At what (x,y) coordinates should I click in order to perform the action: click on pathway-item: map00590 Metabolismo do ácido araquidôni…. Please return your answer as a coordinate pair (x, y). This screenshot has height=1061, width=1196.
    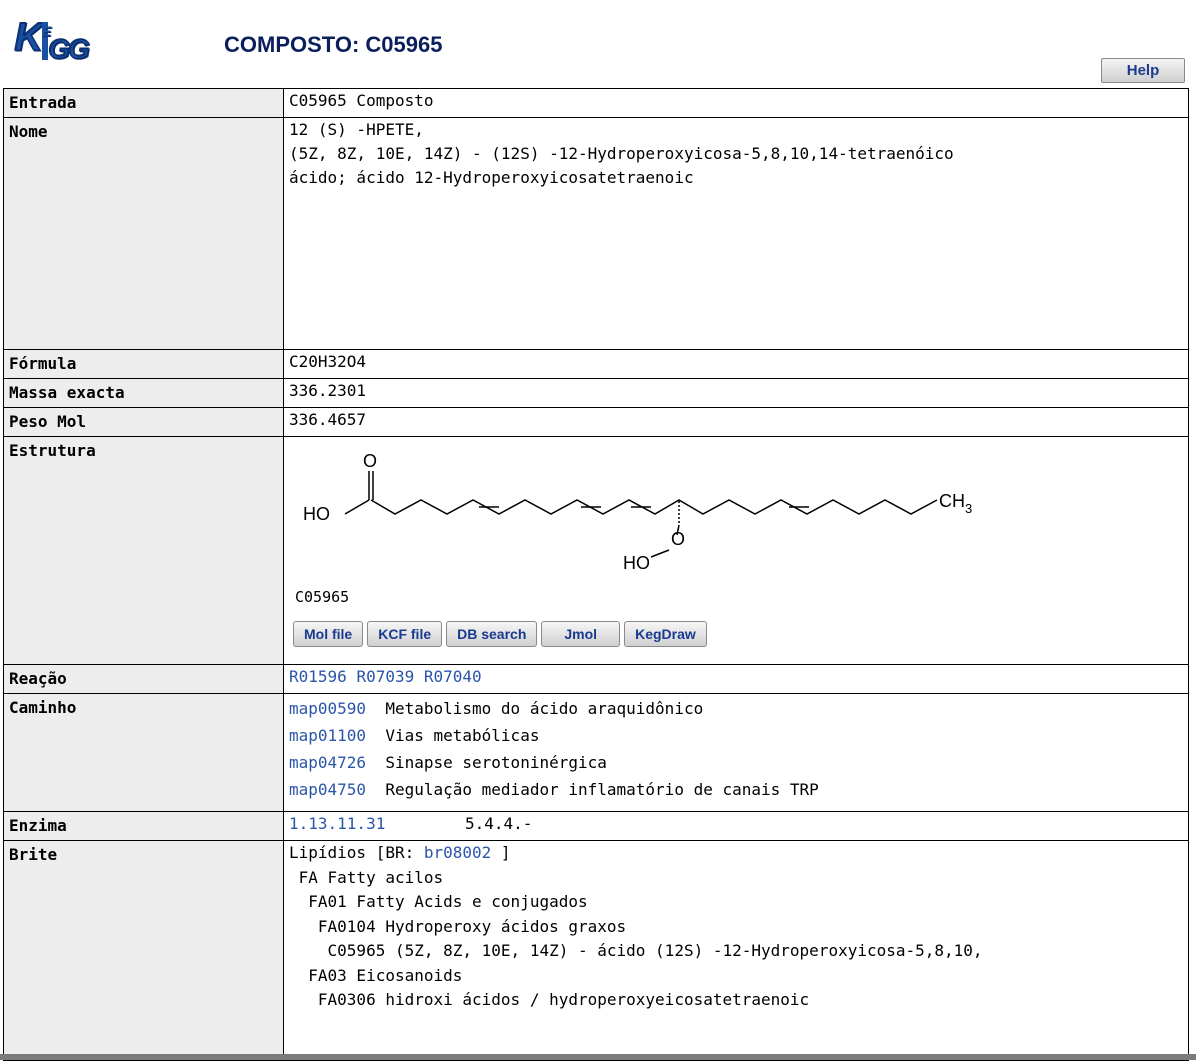
    Looking at the image, I should click on (738, 708).